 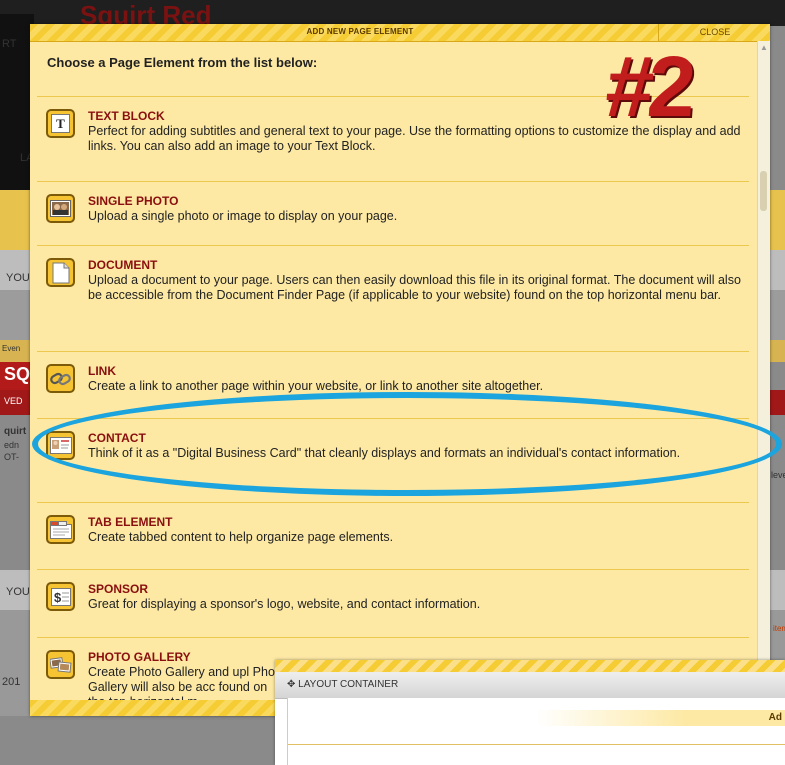 What do you see at coordinates (778, 475) in the screenshot?
I see `background-text: leve` at bounding box center [778, 475].